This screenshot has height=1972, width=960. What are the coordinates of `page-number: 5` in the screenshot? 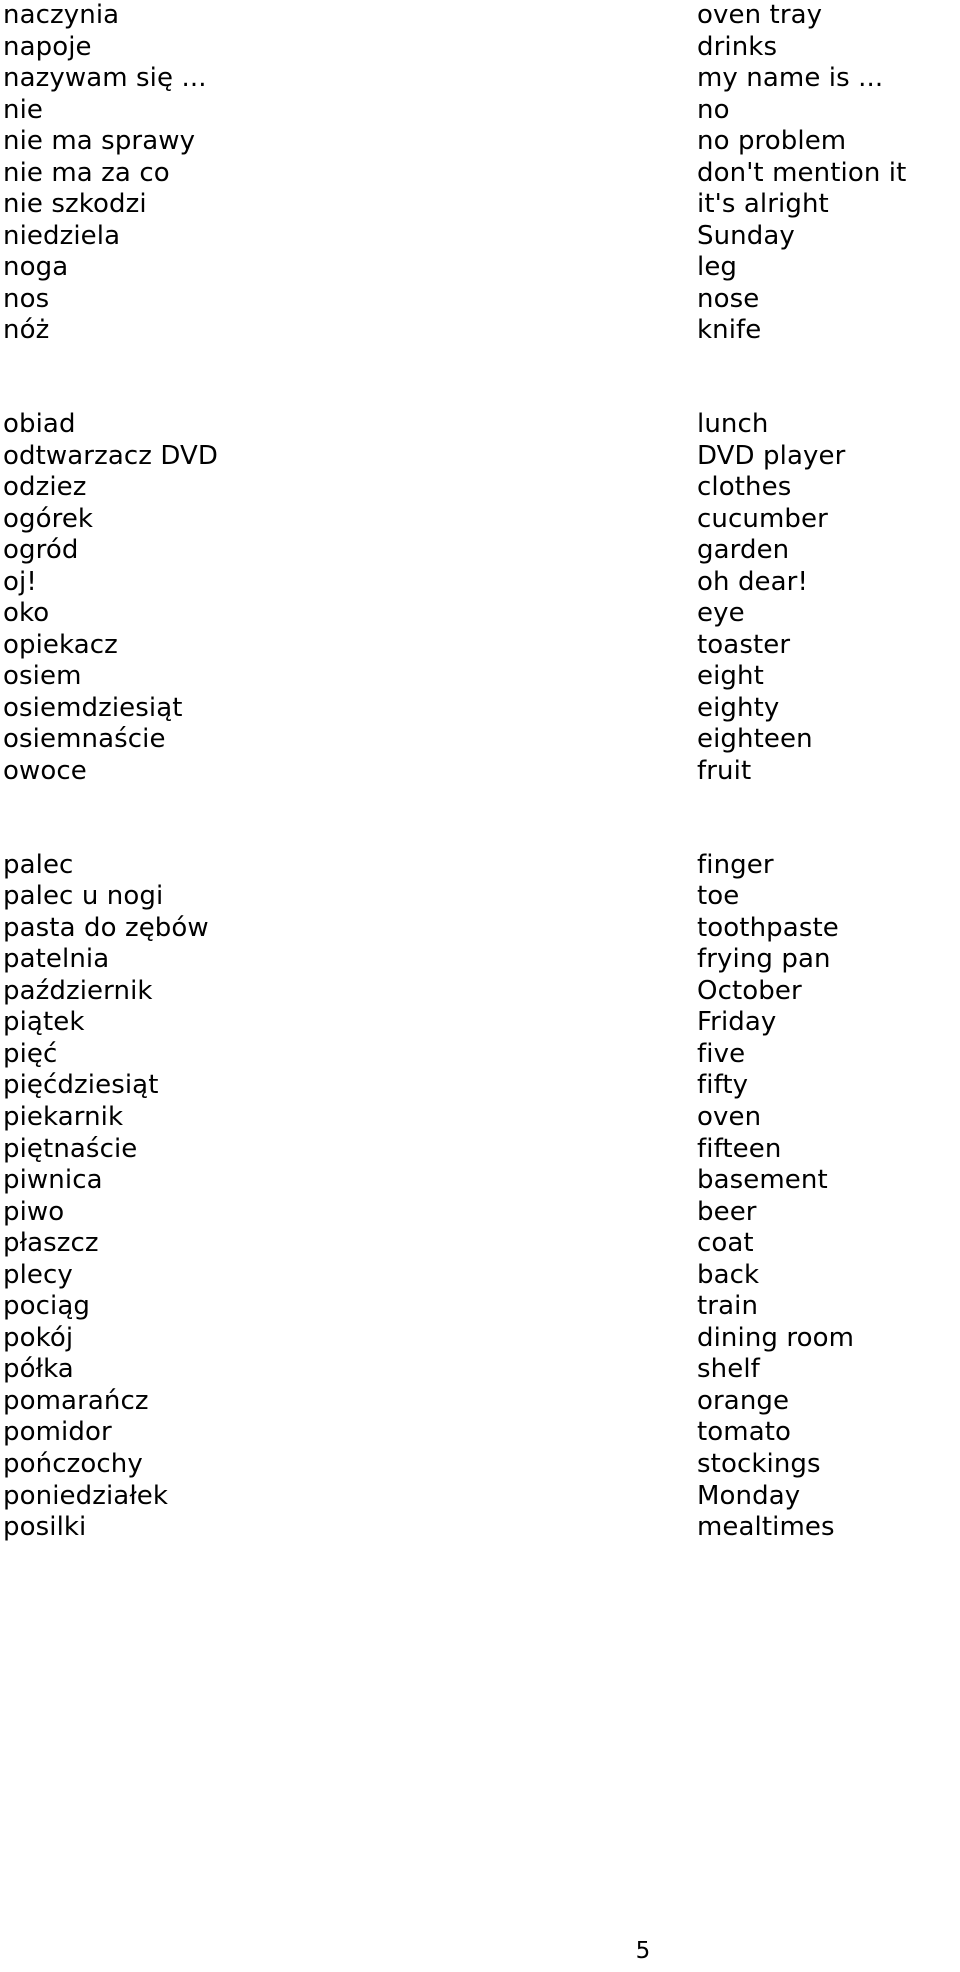 It's located at (480, 1951).